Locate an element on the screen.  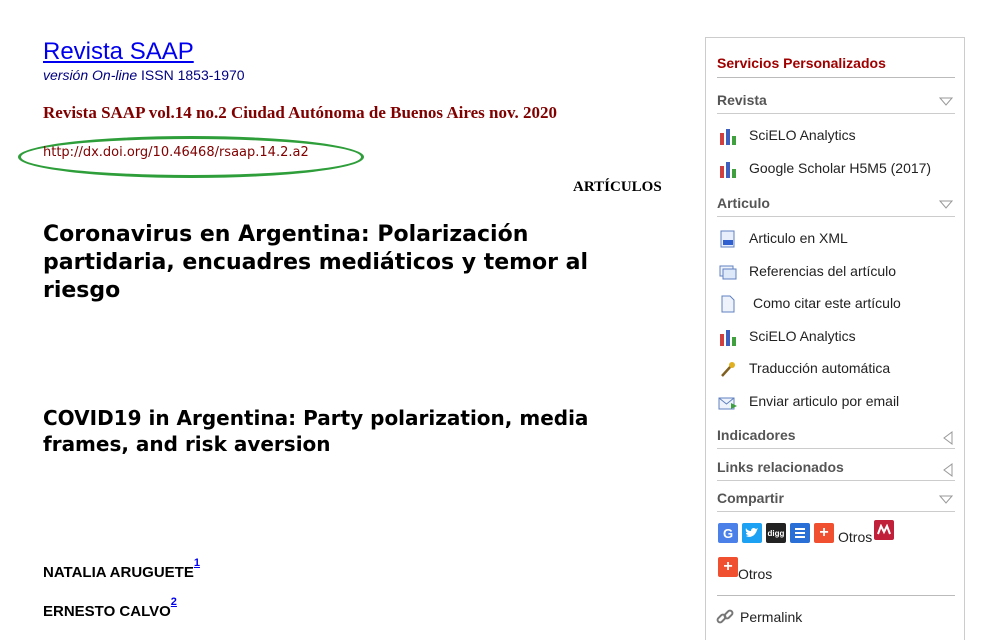
permalink-link: Permalink is located at coordinates (759, 617).